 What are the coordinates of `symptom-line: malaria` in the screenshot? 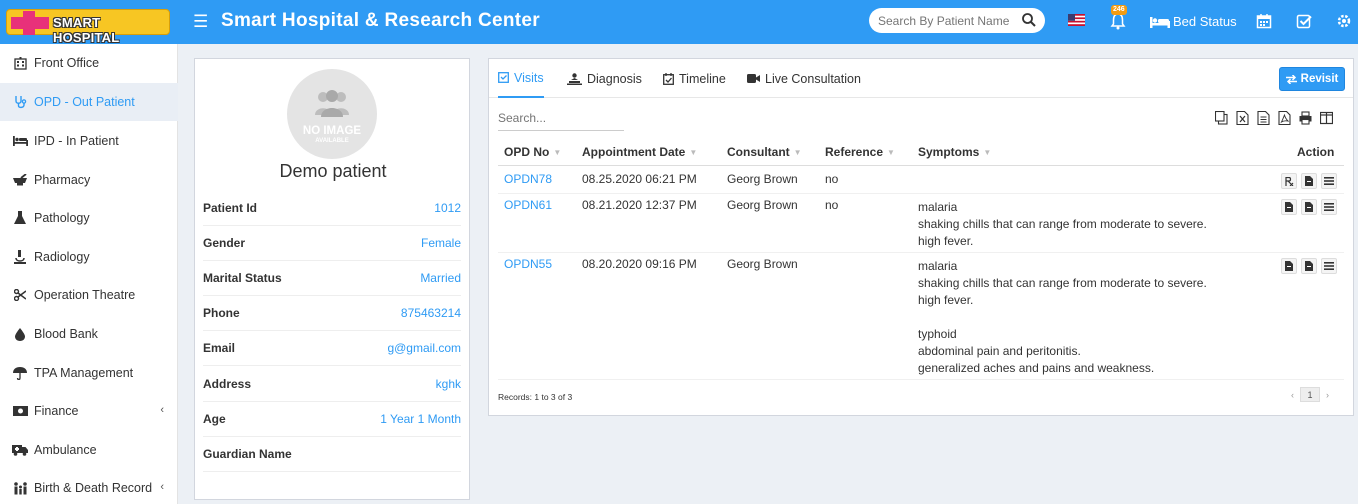 It's located at (938, 207).